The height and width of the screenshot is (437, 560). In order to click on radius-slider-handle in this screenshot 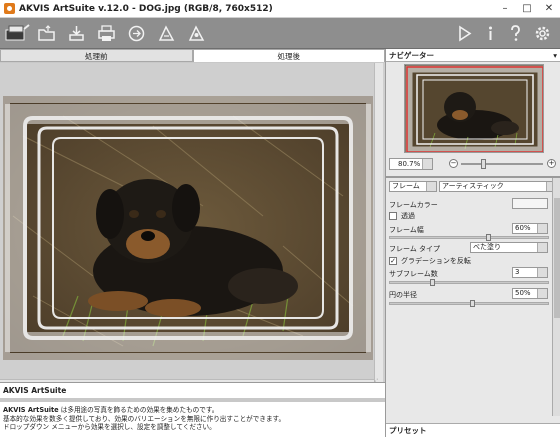, I will do `click(472, 303)`.